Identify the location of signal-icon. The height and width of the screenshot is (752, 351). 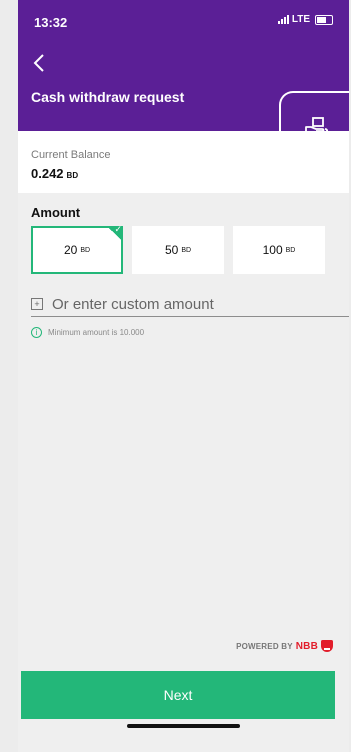
(283, 19).